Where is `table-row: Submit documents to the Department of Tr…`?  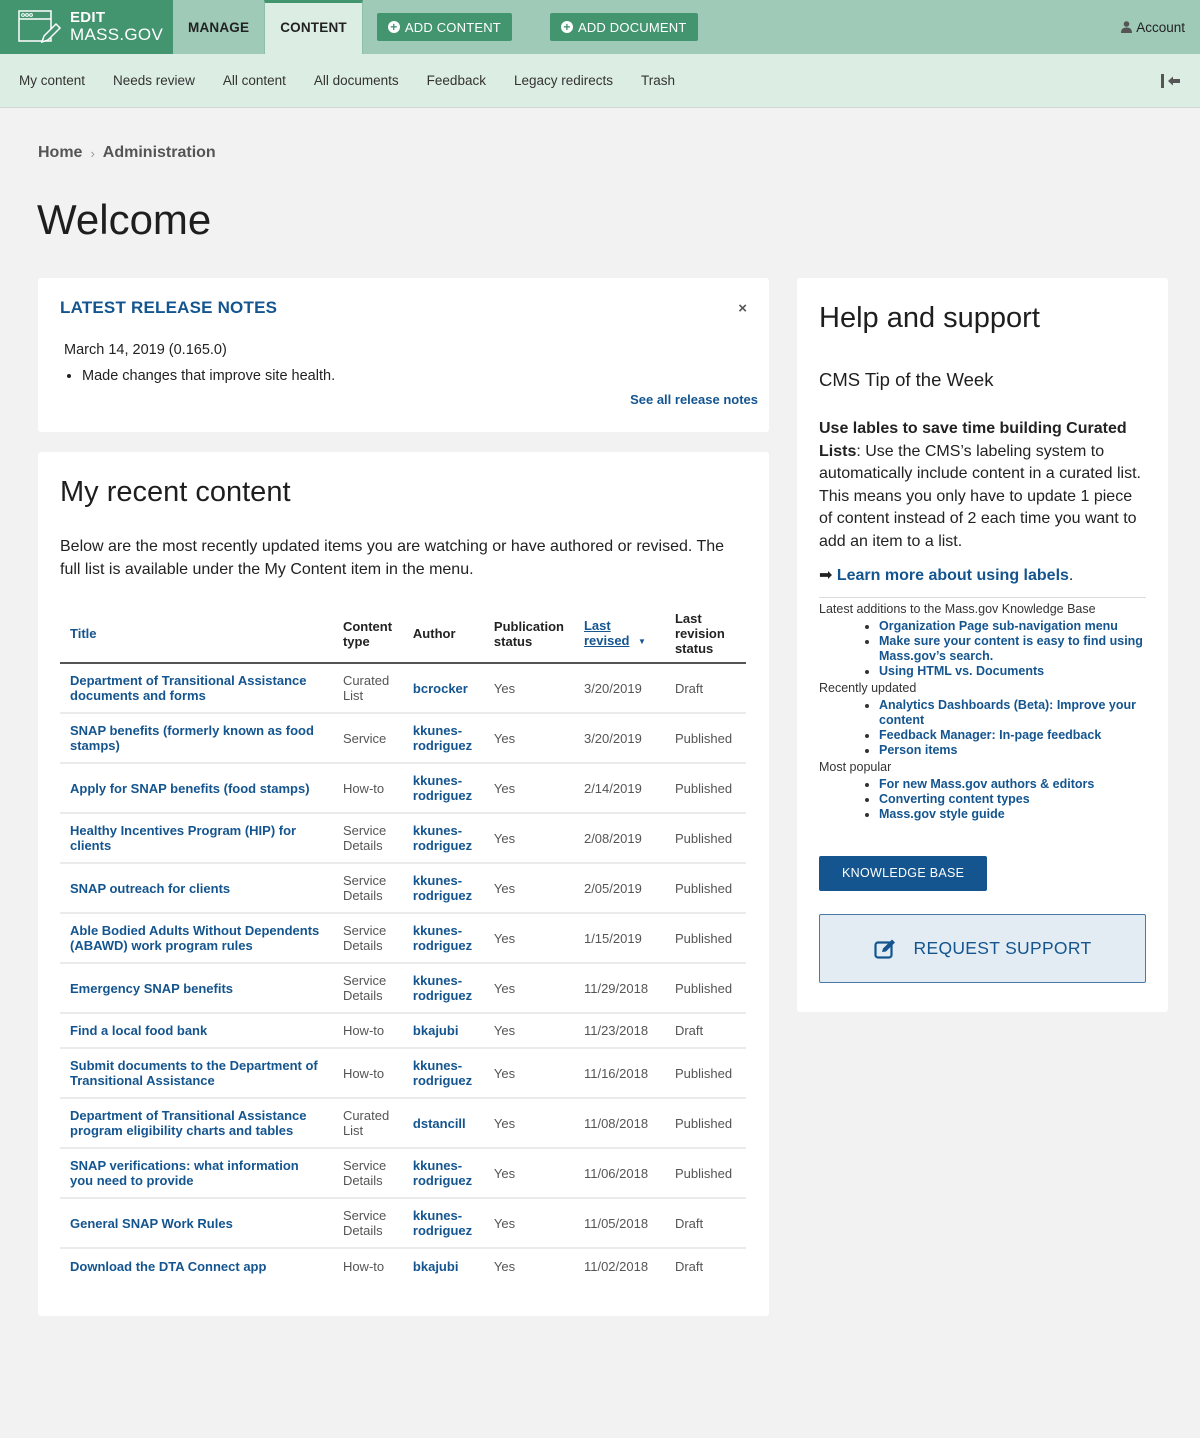 table-row: Submit documents to the Department of Tr… is located at coordinates (403, 1073).